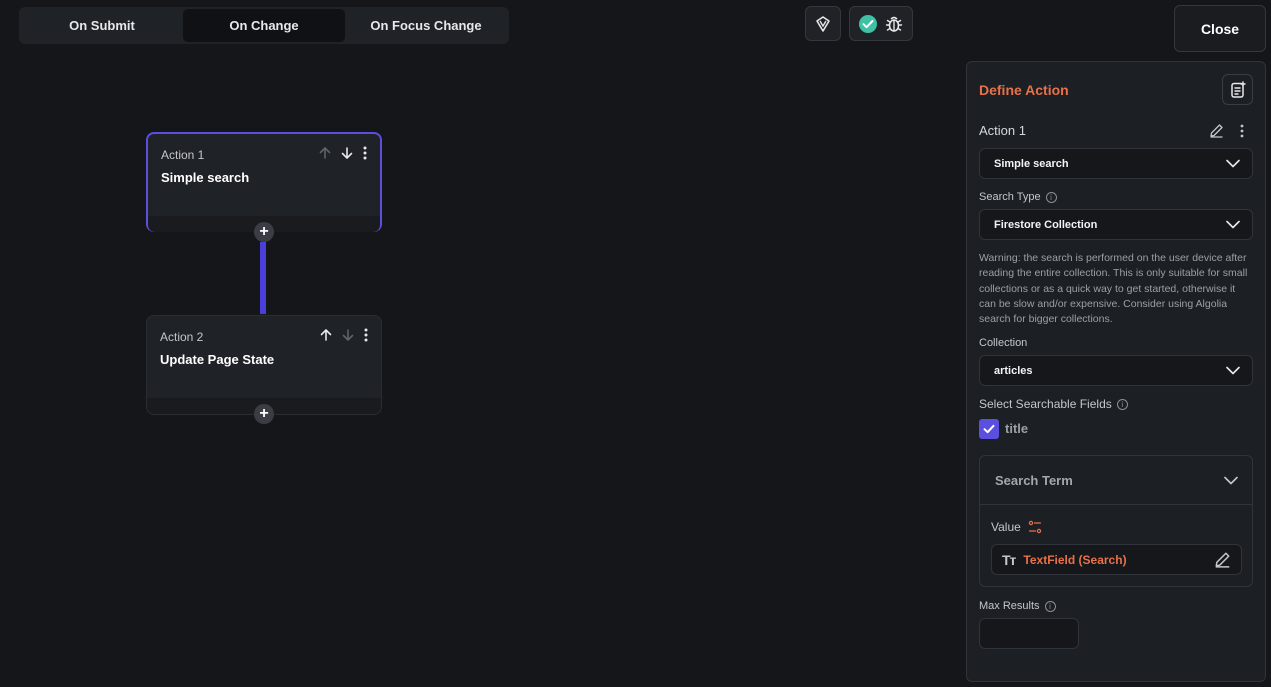 Image resolution: width=1271 pixels, height=687 pixels. I want to click on tab-on-change: On Change, so click(264, 25).